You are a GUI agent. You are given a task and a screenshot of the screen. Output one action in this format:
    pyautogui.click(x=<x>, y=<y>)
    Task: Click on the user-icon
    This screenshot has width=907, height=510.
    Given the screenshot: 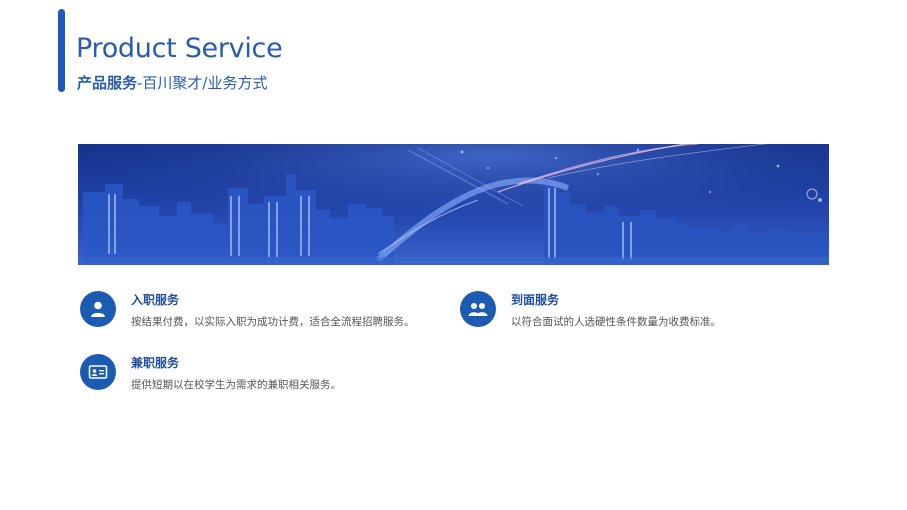 What is the action you would take?
    pyautogui.click(x=98, y=309)
    